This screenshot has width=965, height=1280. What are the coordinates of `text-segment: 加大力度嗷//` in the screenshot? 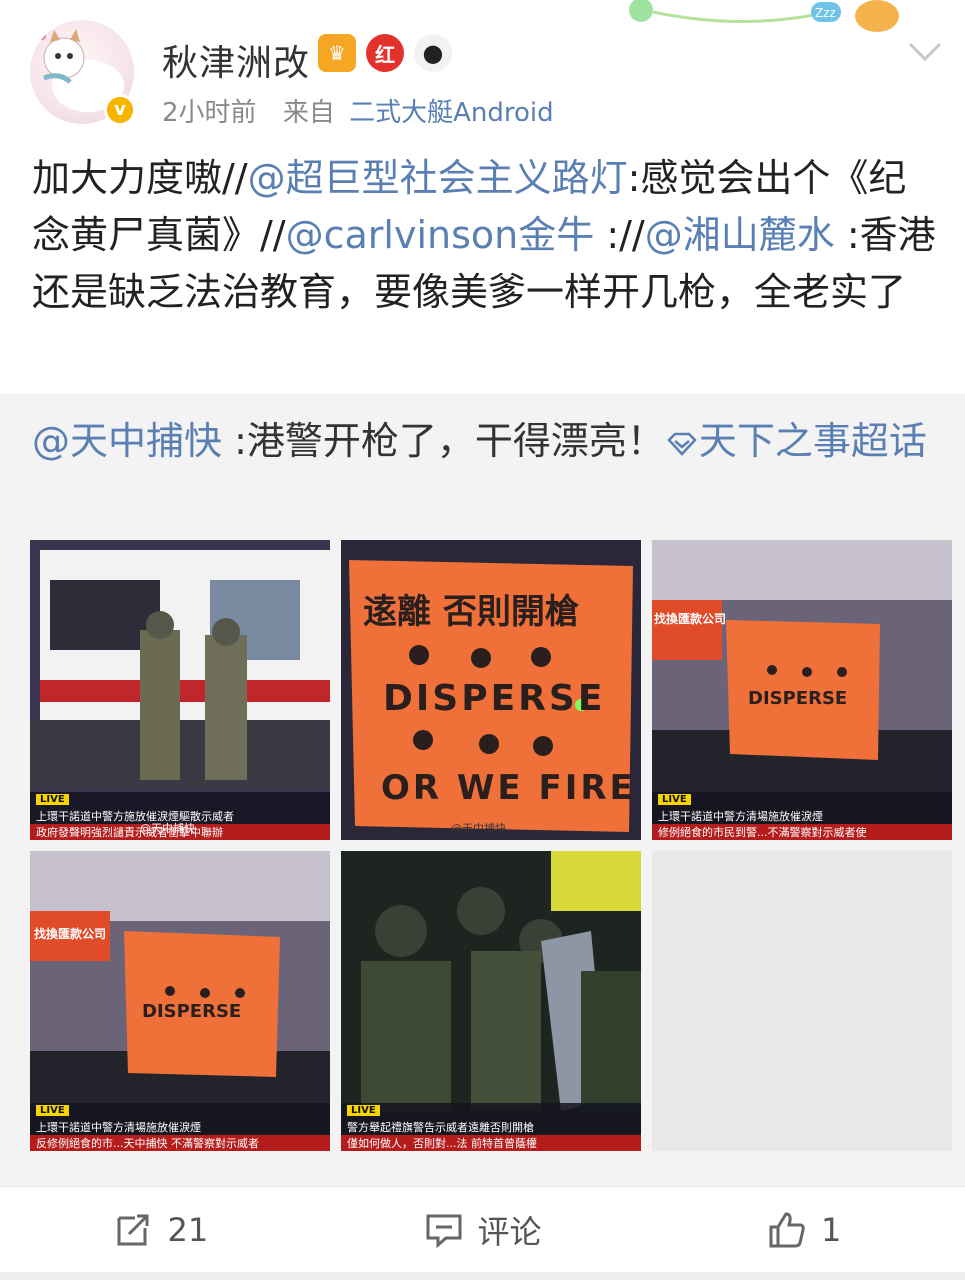 It's located at (140, 178).